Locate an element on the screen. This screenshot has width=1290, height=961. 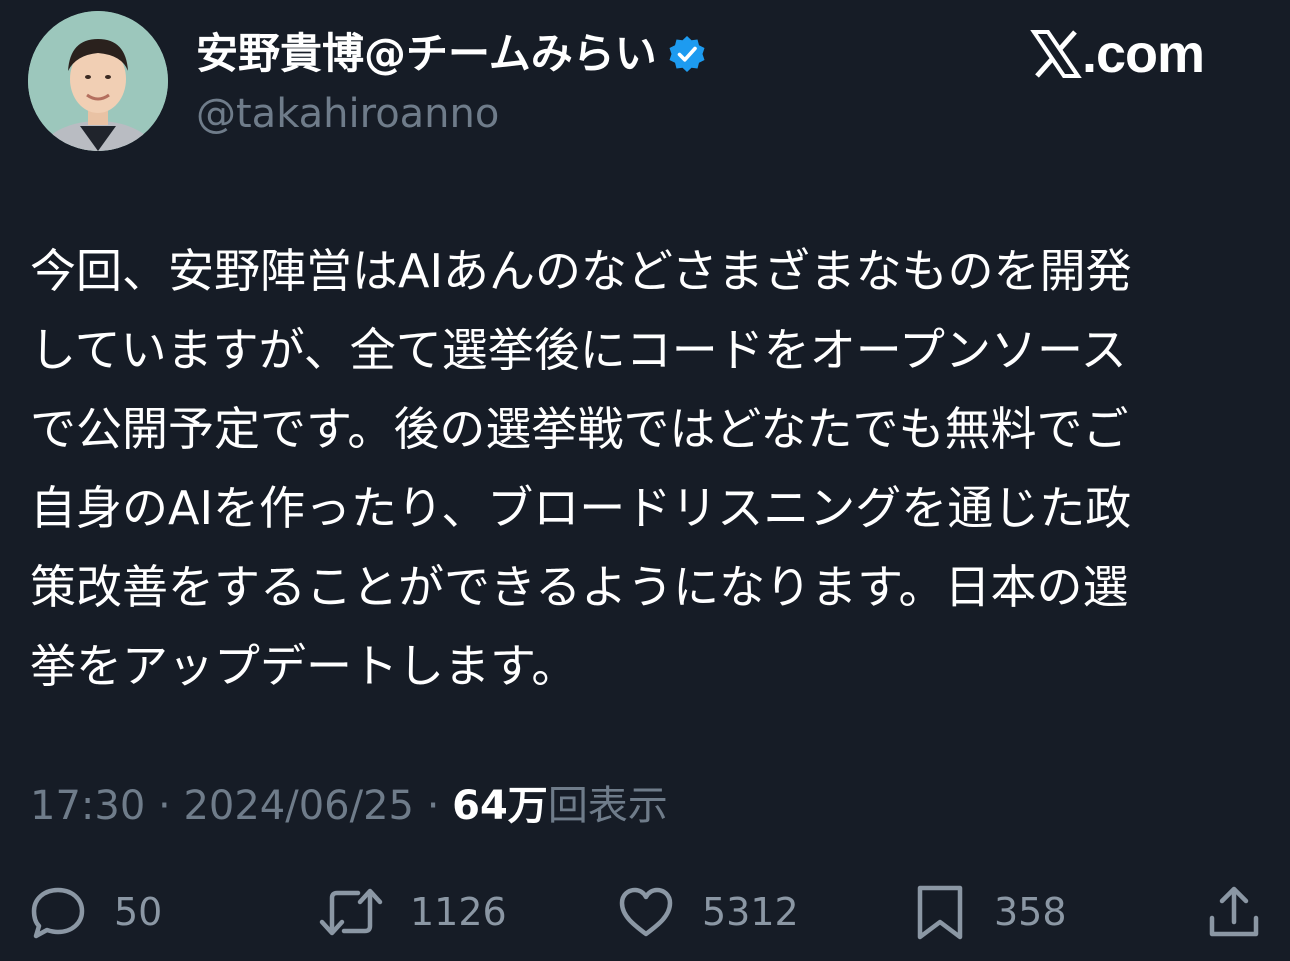
retweet-button: 1126 is located at coordinates (412, 912).